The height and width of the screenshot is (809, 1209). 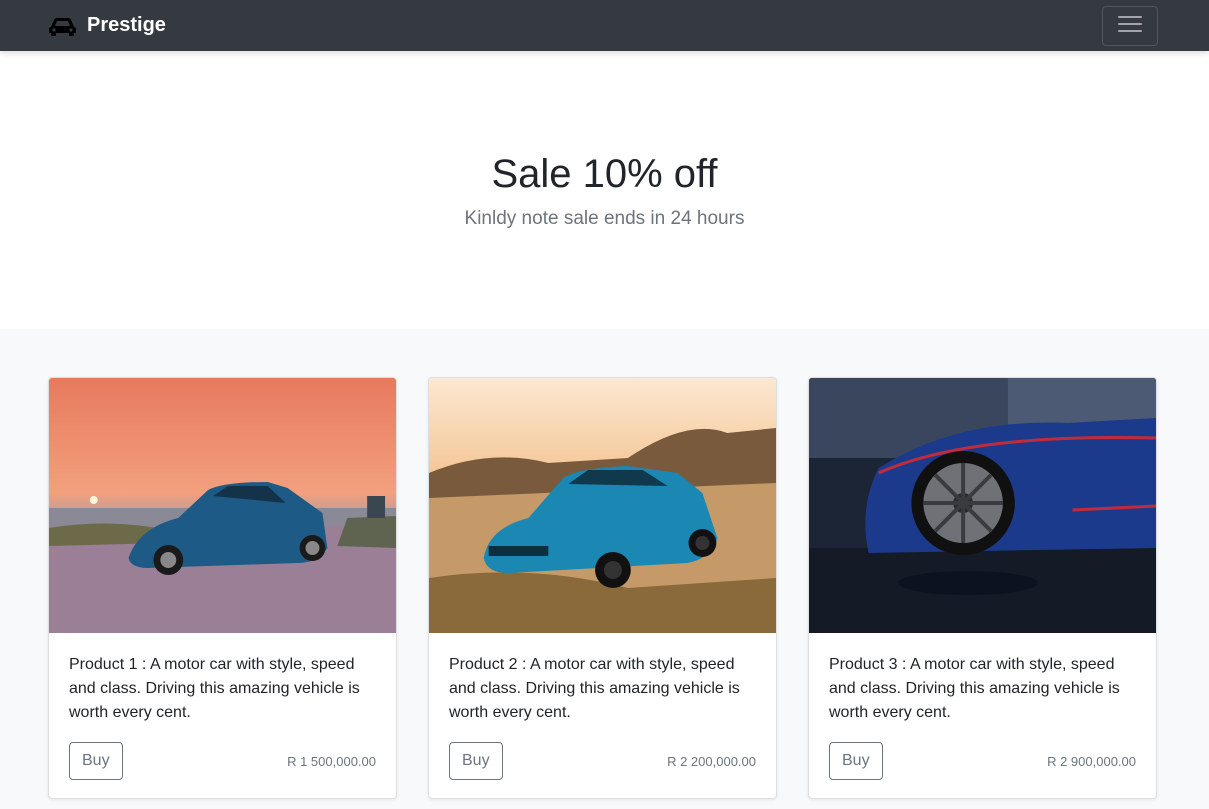 What do you see at coordinates (604, 25) in the screenshot?
I see `navbar: Prestige` at bounding box center [604, 25].